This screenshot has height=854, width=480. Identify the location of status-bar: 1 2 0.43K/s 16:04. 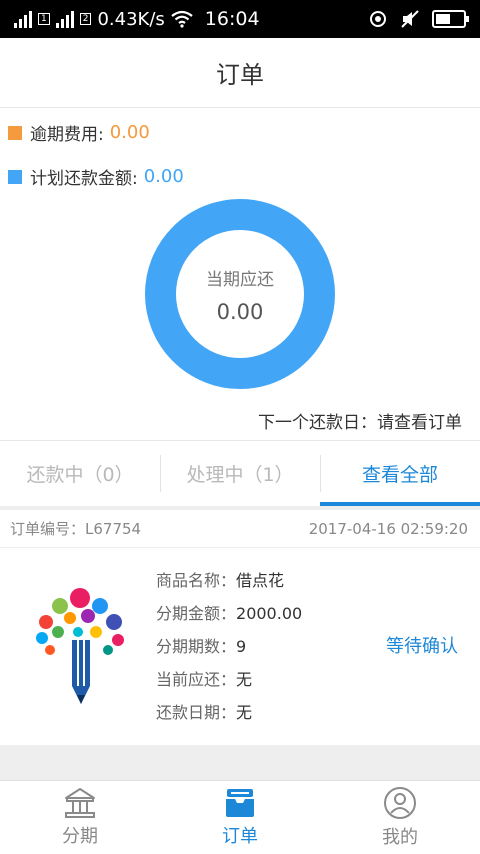
(240, 19).